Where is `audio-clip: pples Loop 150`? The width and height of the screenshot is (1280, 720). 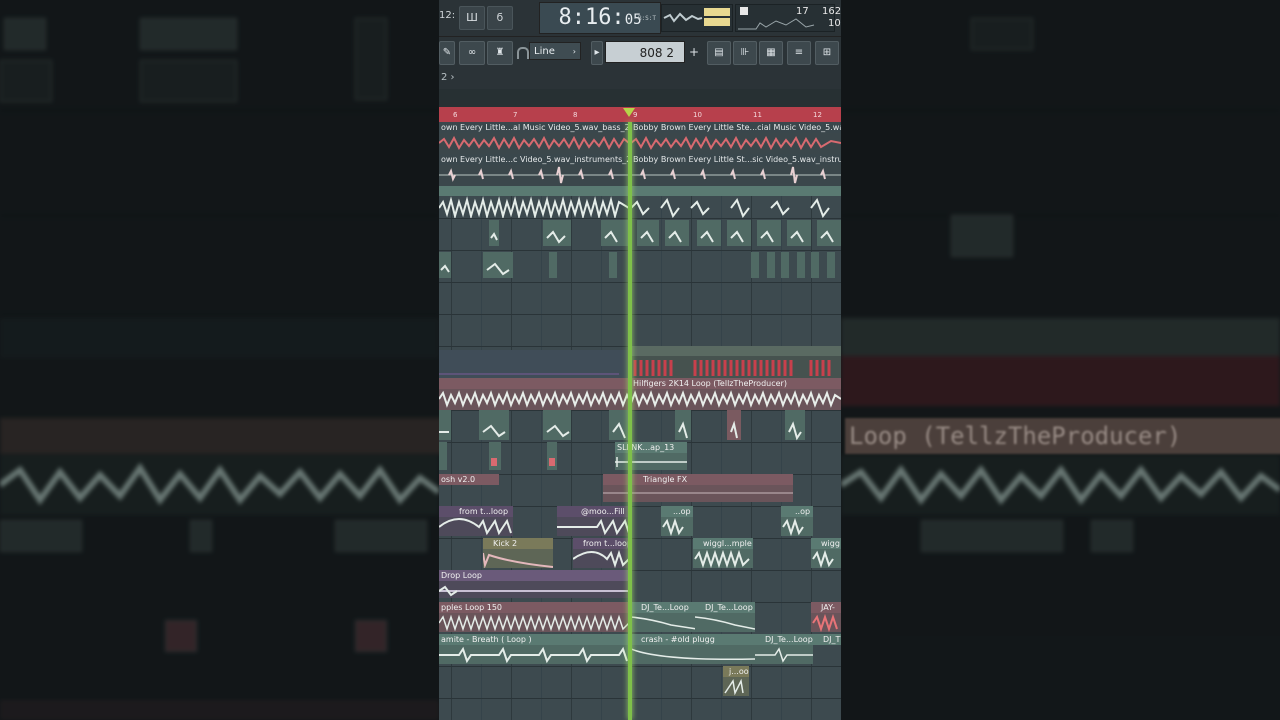 audio-clip: pples Loop 150 is located at coordinates (534, 617).